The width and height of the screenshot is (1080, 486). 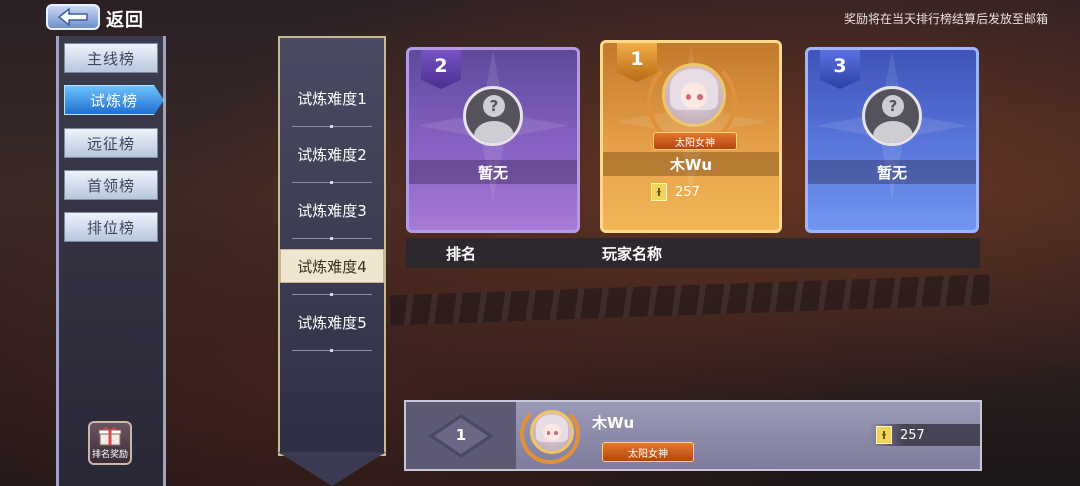 What do you see at coordinates (114, 100) in the screenshot?
I see `tab-trial: 试炼榜` at bounding box center [114, 100].